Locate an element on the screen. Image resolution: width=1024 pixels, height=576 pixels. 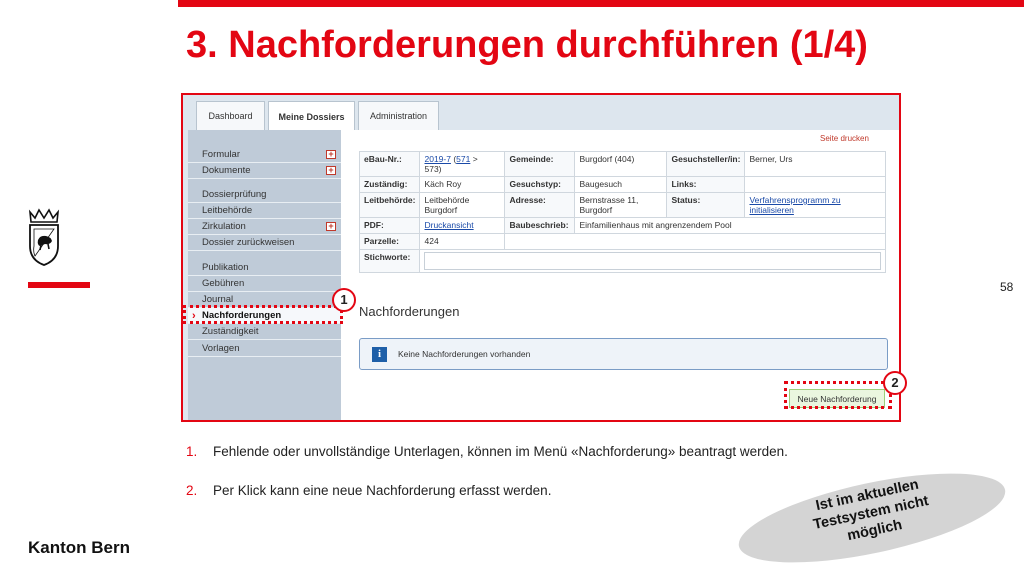
zustaendig-label: Zuständig: is located at coordinates (389, 184).